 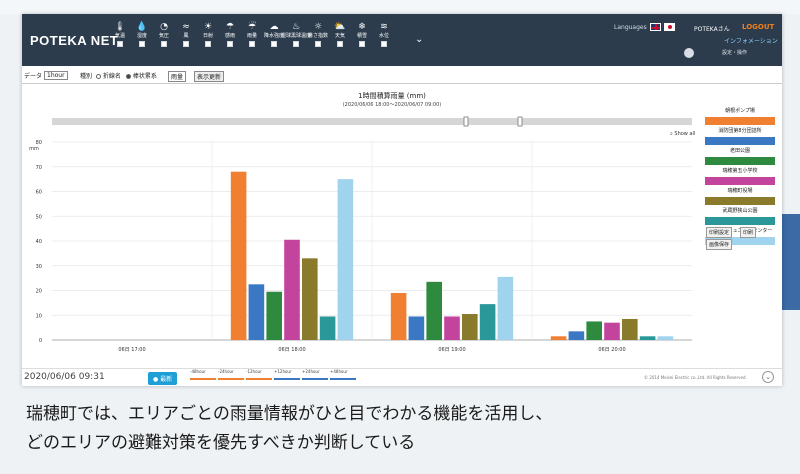 What do you see at coordinates (740, 131) in the screenshot?
I see `legend-label: 消防団第8分団詰所` at bounding box center [740, 131].